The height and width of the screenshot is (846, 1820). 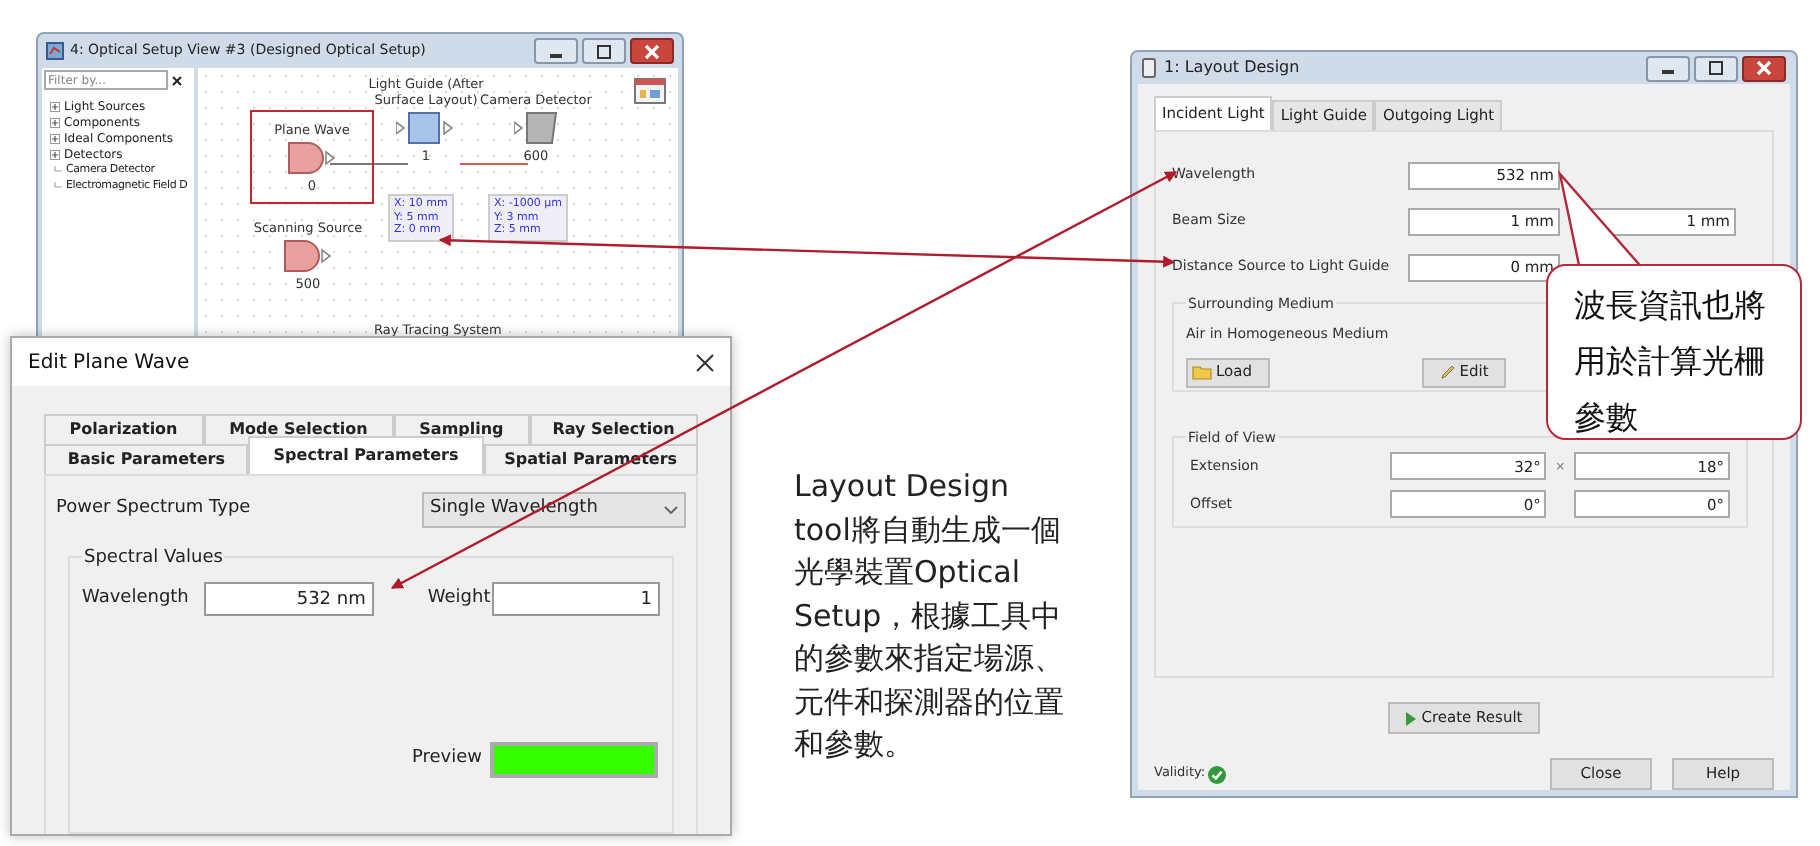 What do you see at coordinates (146, 459) in the screenshot?
I see `tab: Basic Parameters` at bounding box center [146, 459].